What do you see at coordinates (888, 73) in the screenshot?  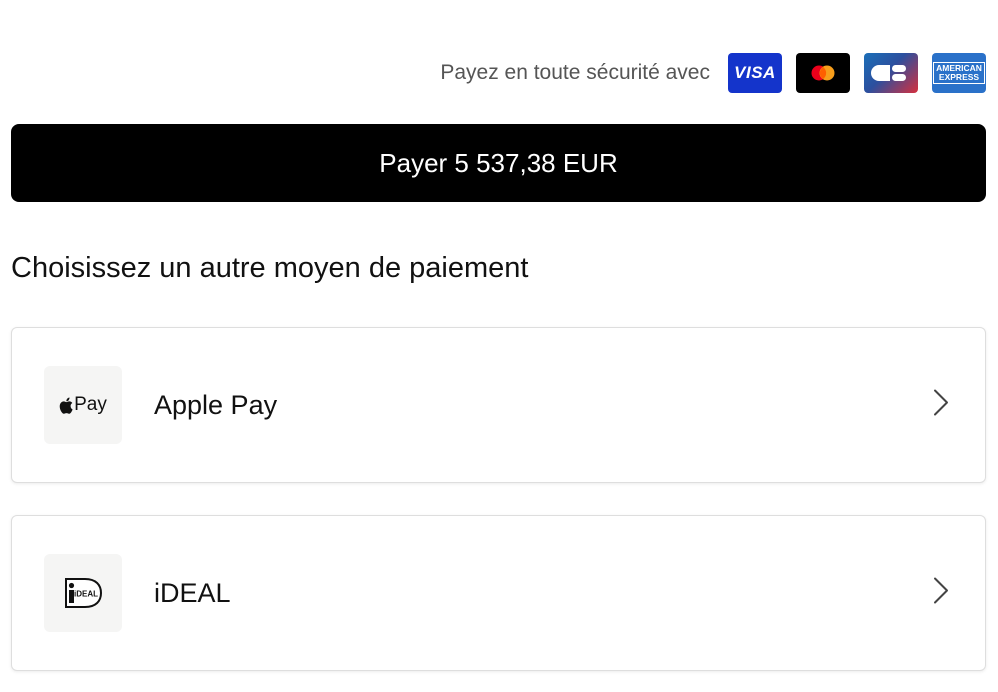 I see `cb-logo-shape` at bounding box center [888, 73].